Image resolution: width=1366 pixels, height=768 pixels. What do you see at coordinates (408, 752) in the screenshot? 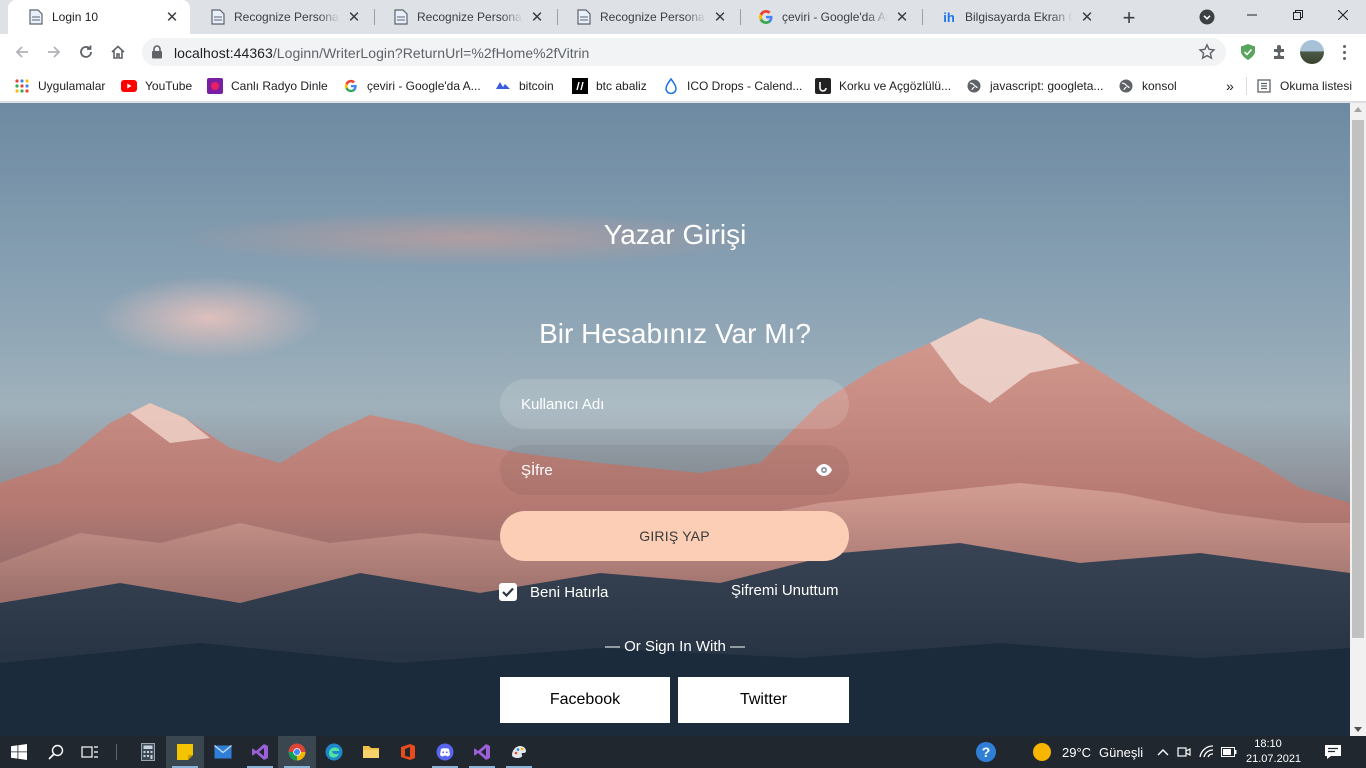
I see `office-app` at bounding box center [408, 752].